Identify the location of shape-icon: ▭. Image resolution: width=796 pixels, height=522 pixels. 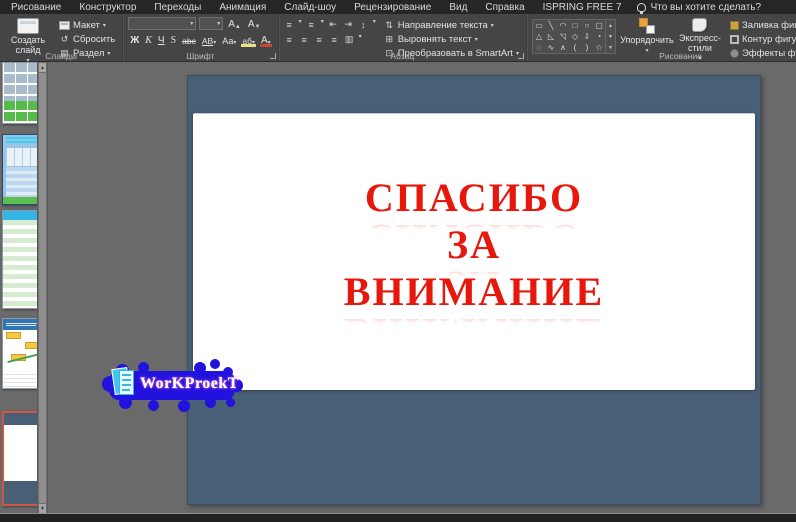
(539, 25).